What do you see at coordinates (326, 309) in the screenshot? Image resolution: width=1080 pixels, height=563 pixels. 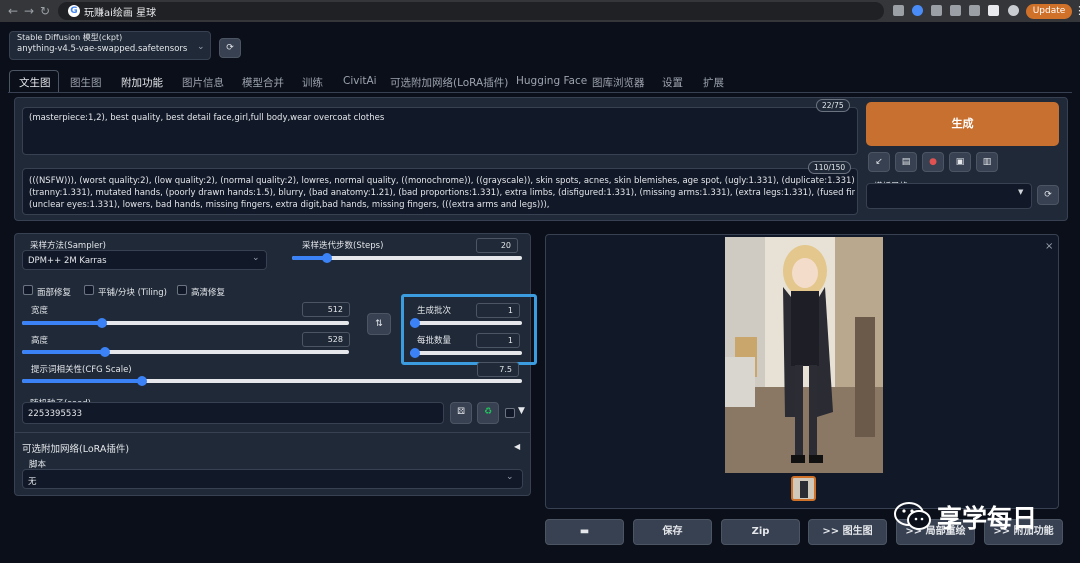 I see `width-input: 512` at bounding box center [326, 309].